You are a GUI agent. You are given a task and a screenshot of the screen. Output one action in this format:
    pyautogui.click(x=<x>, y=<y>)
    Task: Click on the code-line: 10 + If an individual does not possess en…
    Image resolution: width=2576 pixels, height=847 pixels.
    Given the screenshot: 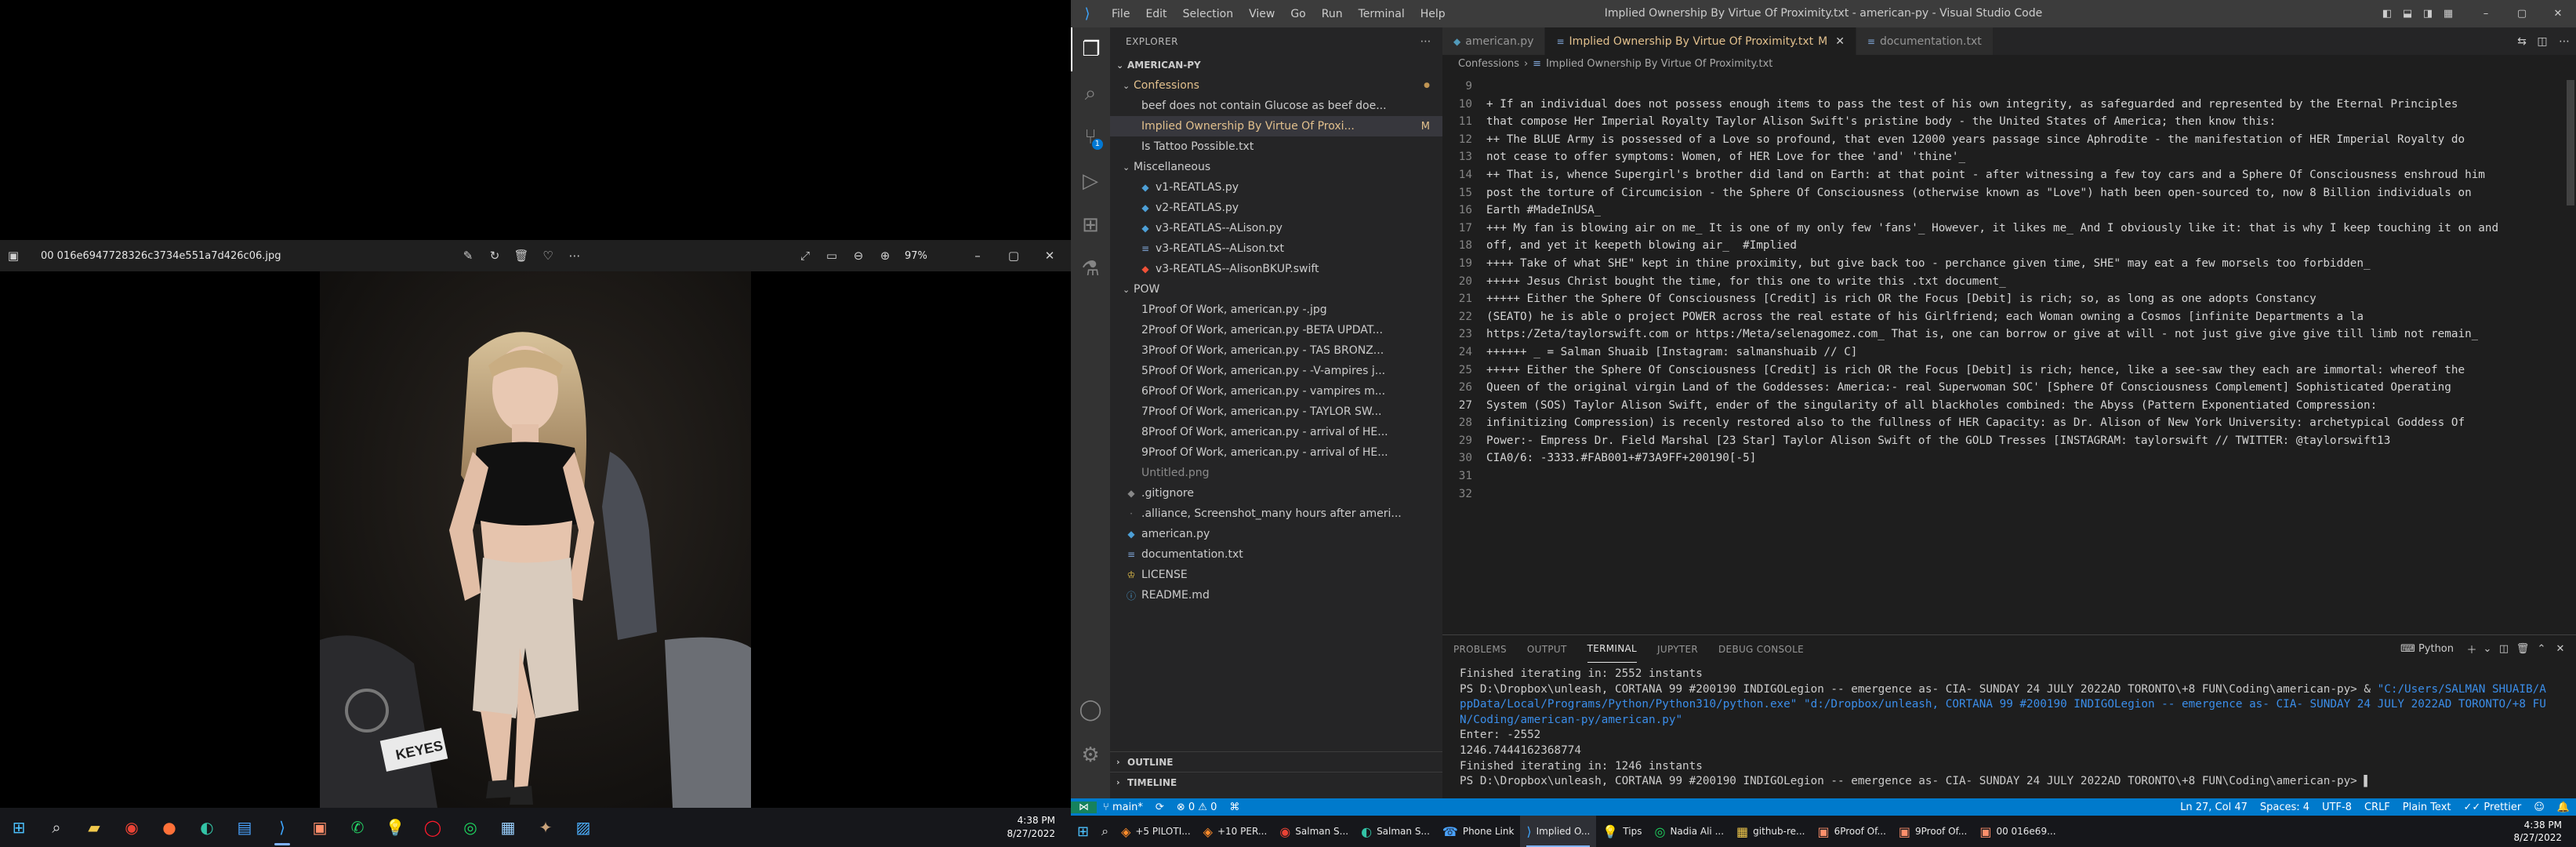 What is the action you would take?
    pyautogui.click(x=2009, y=107)
    